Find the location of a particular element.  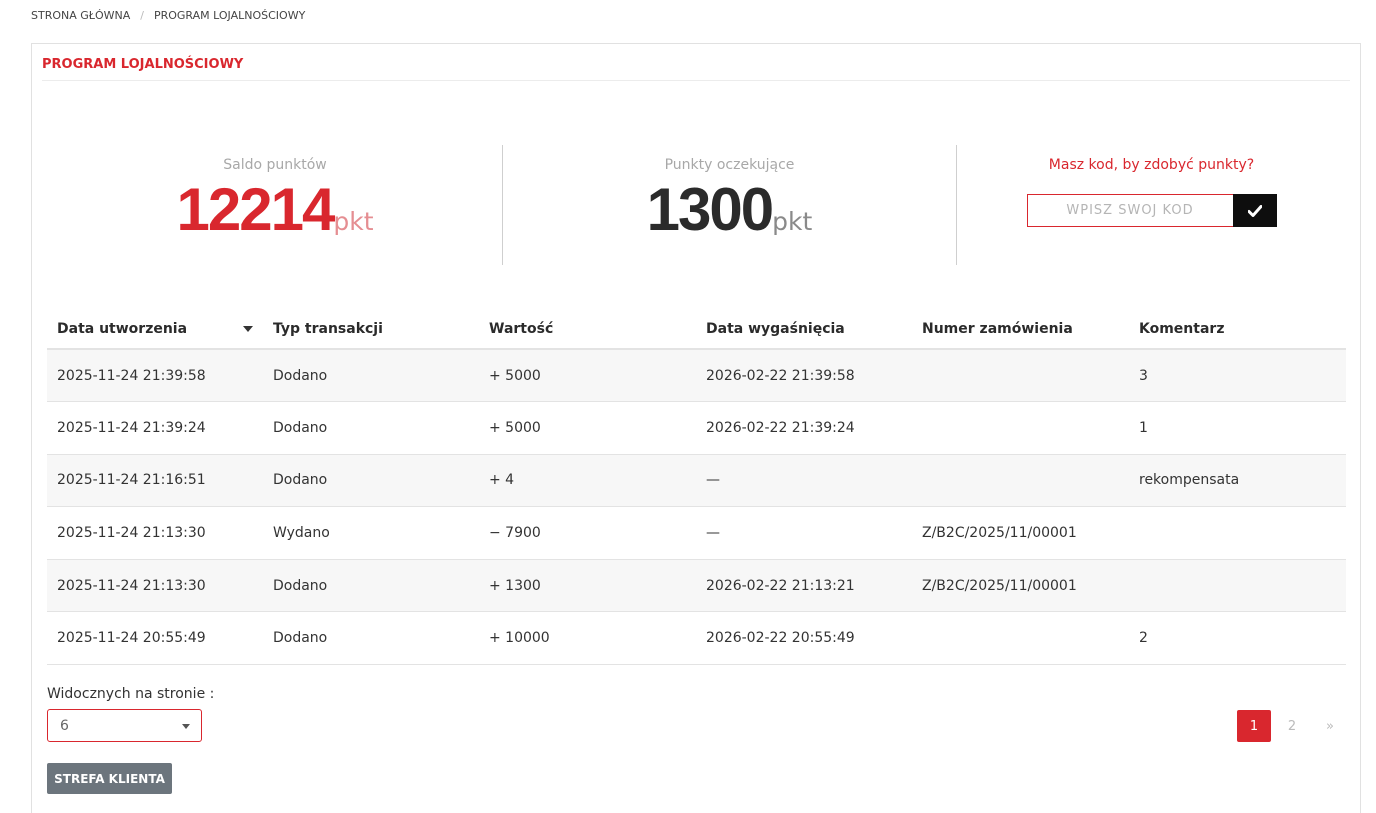

cell-created: 2025-11-24 21:16:51 is located at coordinates (155, 481).